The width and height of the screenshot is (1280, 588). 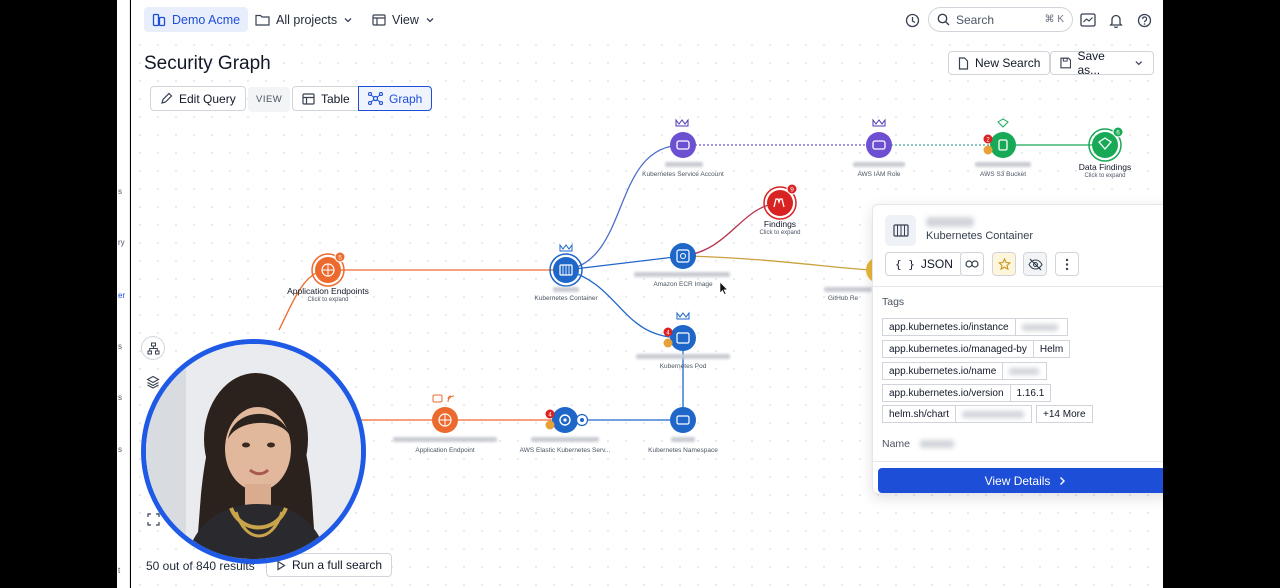 I want to click on more-actions-button, so click(x=1067, y=264).